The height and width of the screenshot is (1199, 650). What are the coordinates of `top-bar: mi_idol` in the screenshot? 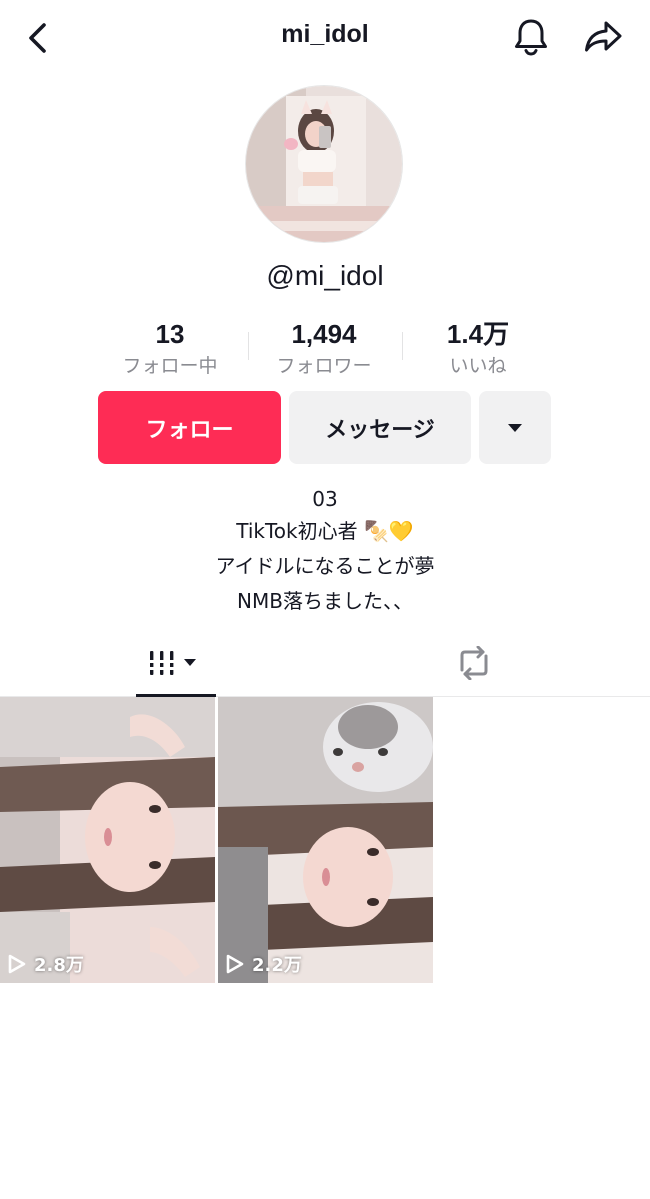 It's located at (325, 38).